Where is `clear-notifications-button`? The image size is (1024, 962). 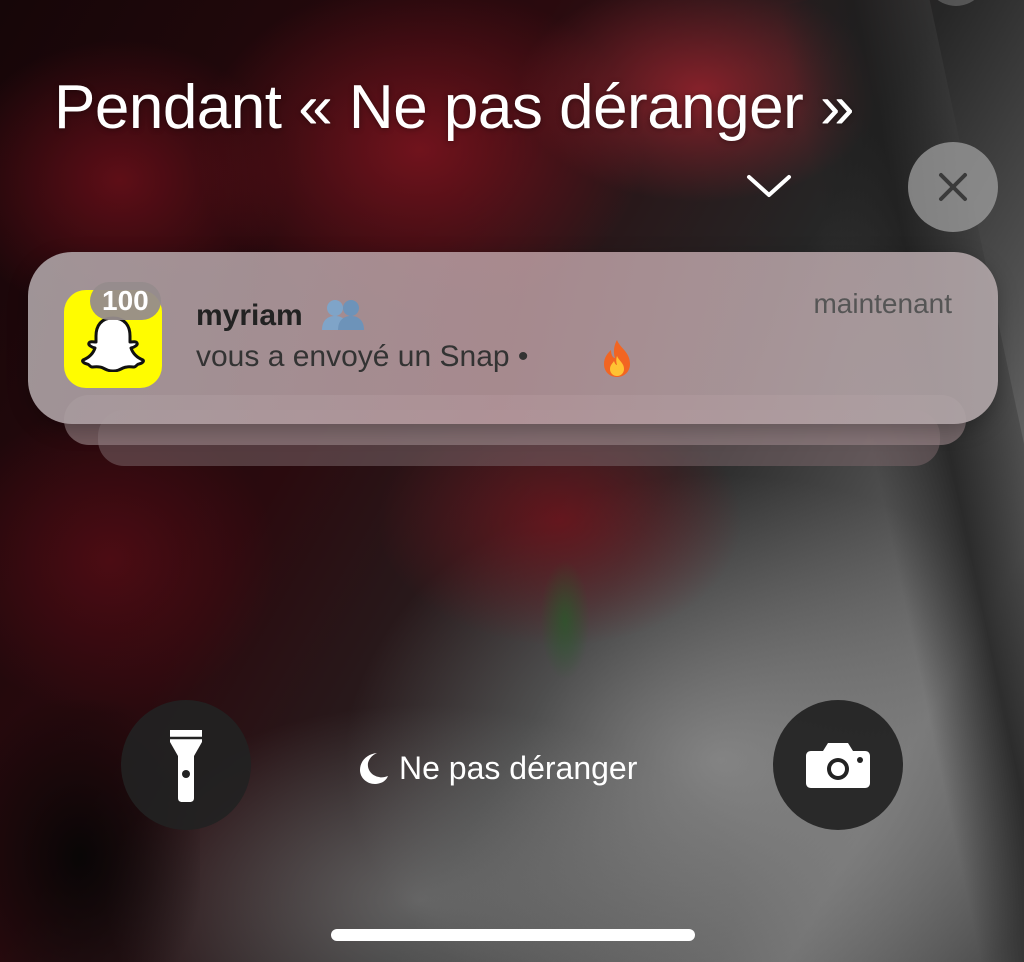 clear-notifications-button is located at coordinates (953, 187).